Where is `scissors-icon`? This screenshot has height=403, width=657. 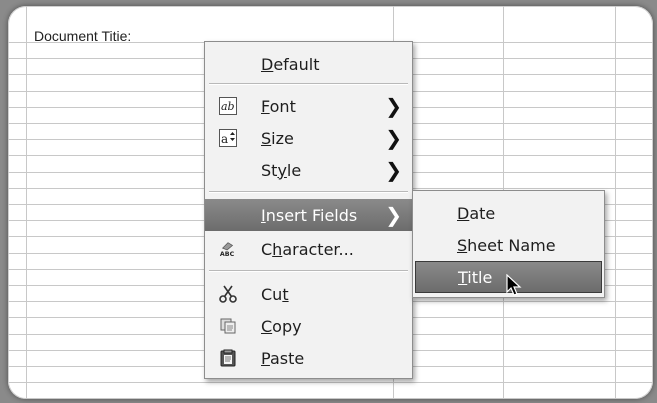
scissors-icon is located at coordinates (228, 294).